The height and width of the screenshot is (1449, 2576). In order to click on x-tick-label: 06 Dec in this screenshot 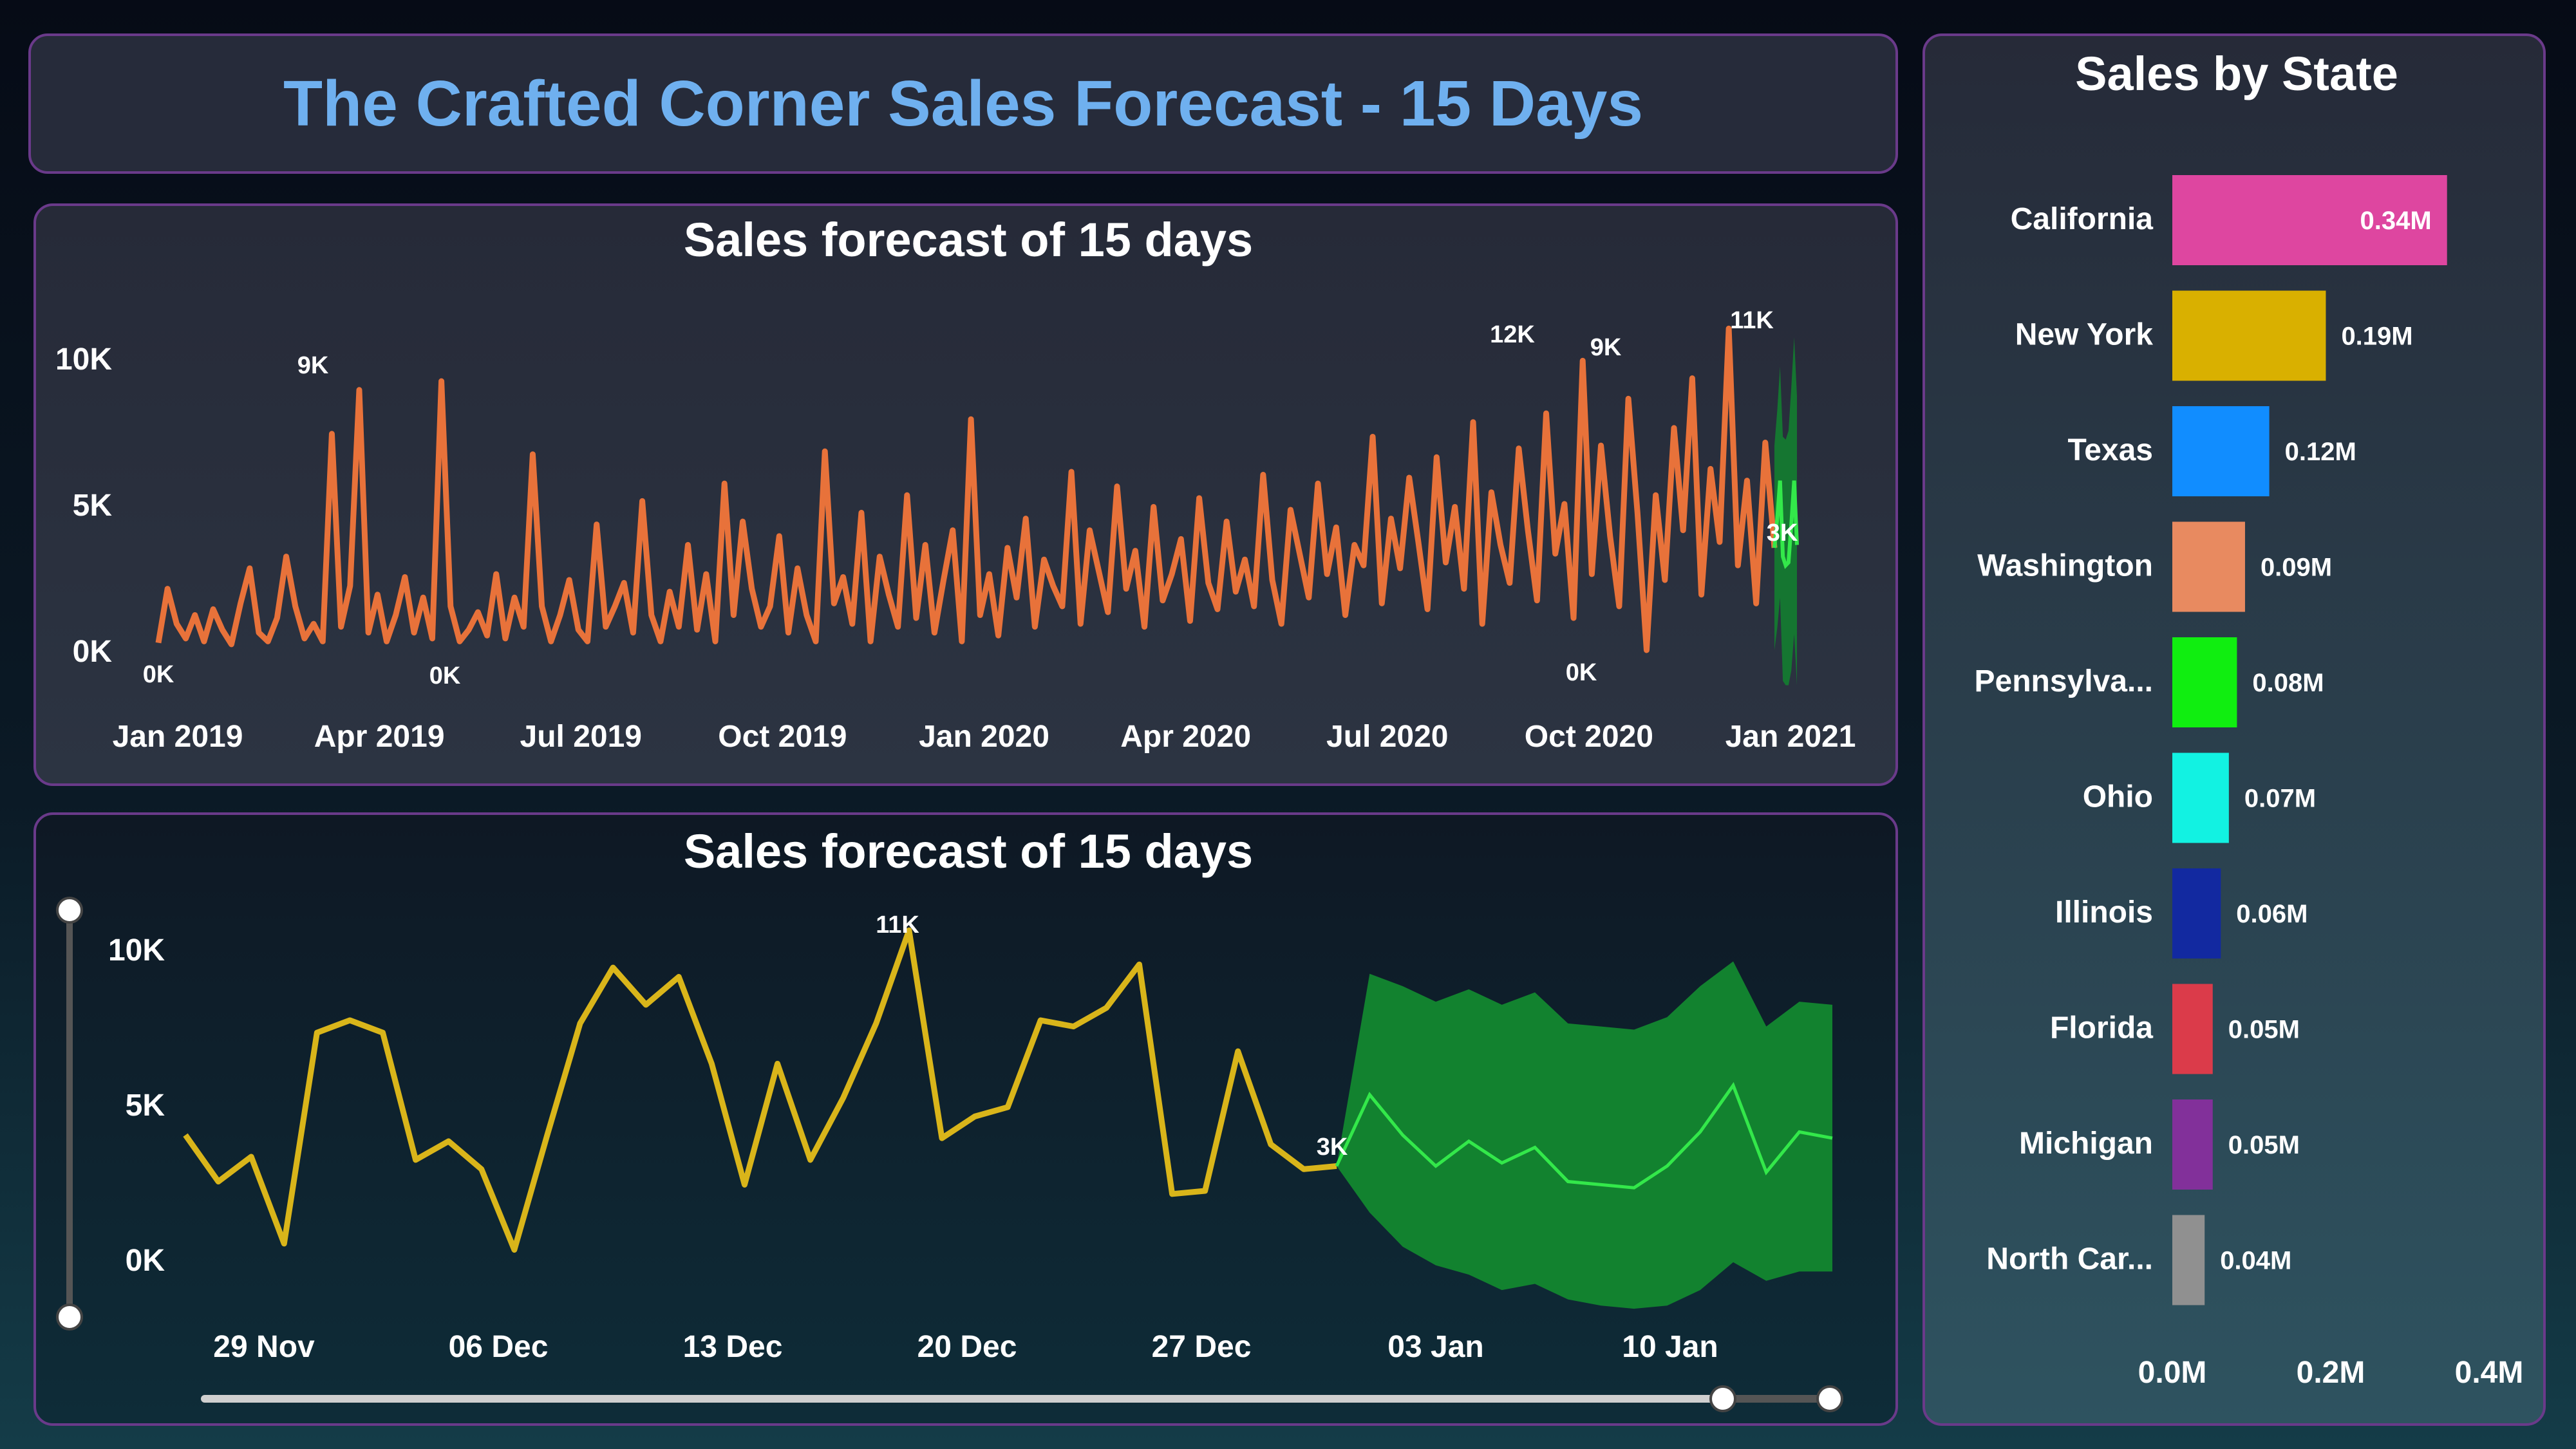, I will do `click(499, 1347)`.